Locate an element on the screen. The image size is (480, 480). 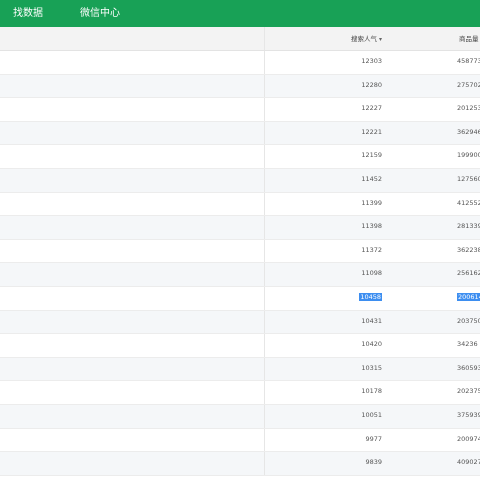
goods-count-cell: 458773 is located at coordinates (468, 62).